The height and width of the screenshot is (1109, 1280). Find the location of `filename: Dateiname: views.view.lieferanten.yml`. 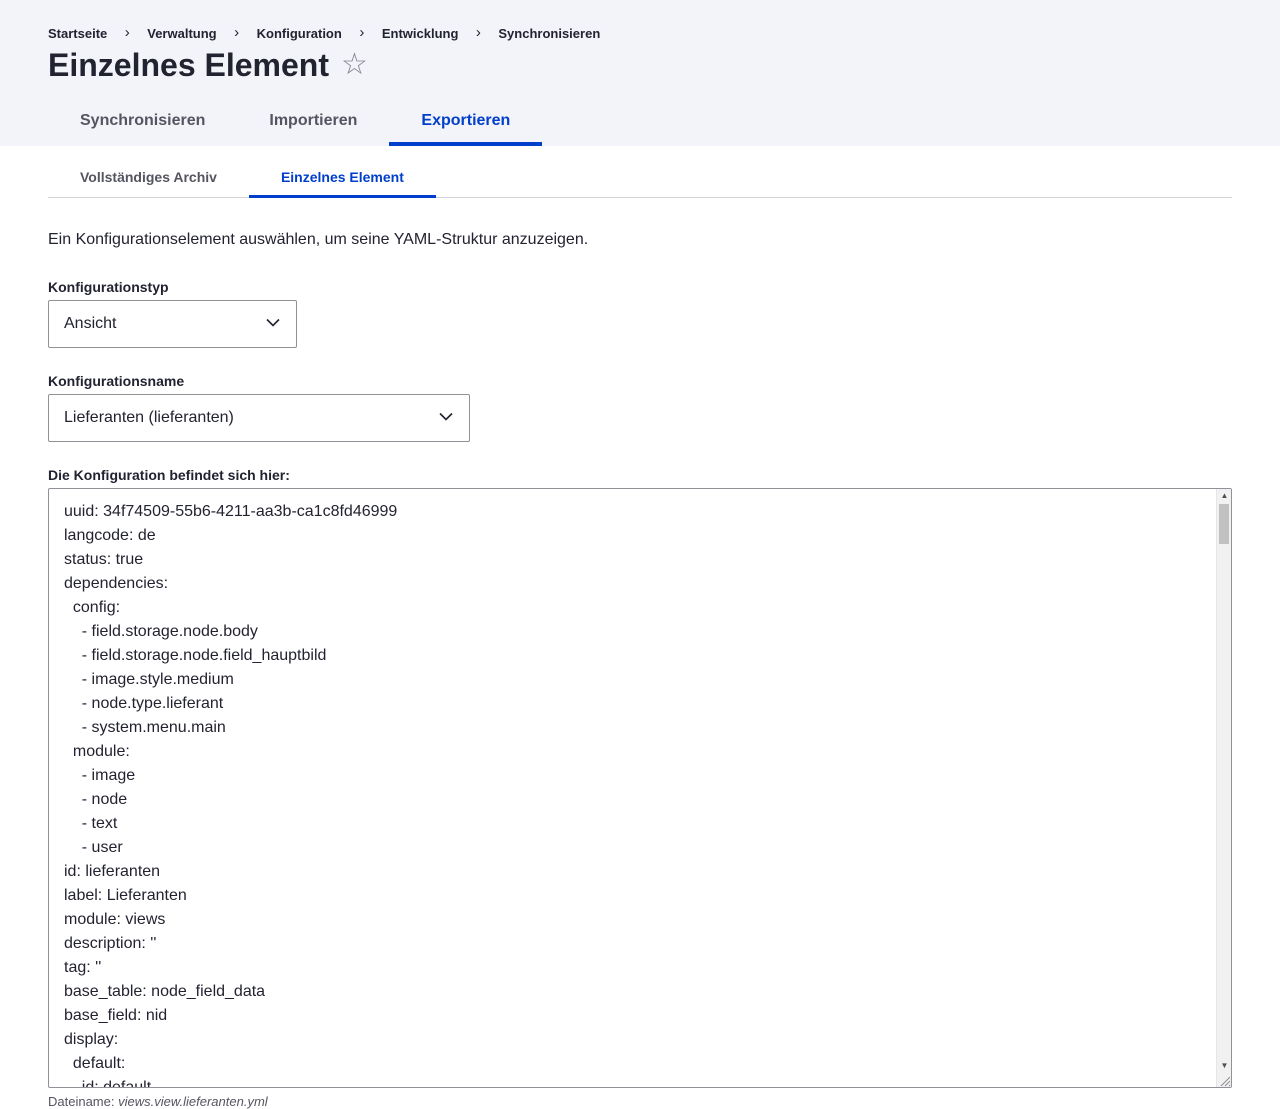

filename: Dateiname: views.view.lieferanten.yml is located at coordinates (158, 1101).